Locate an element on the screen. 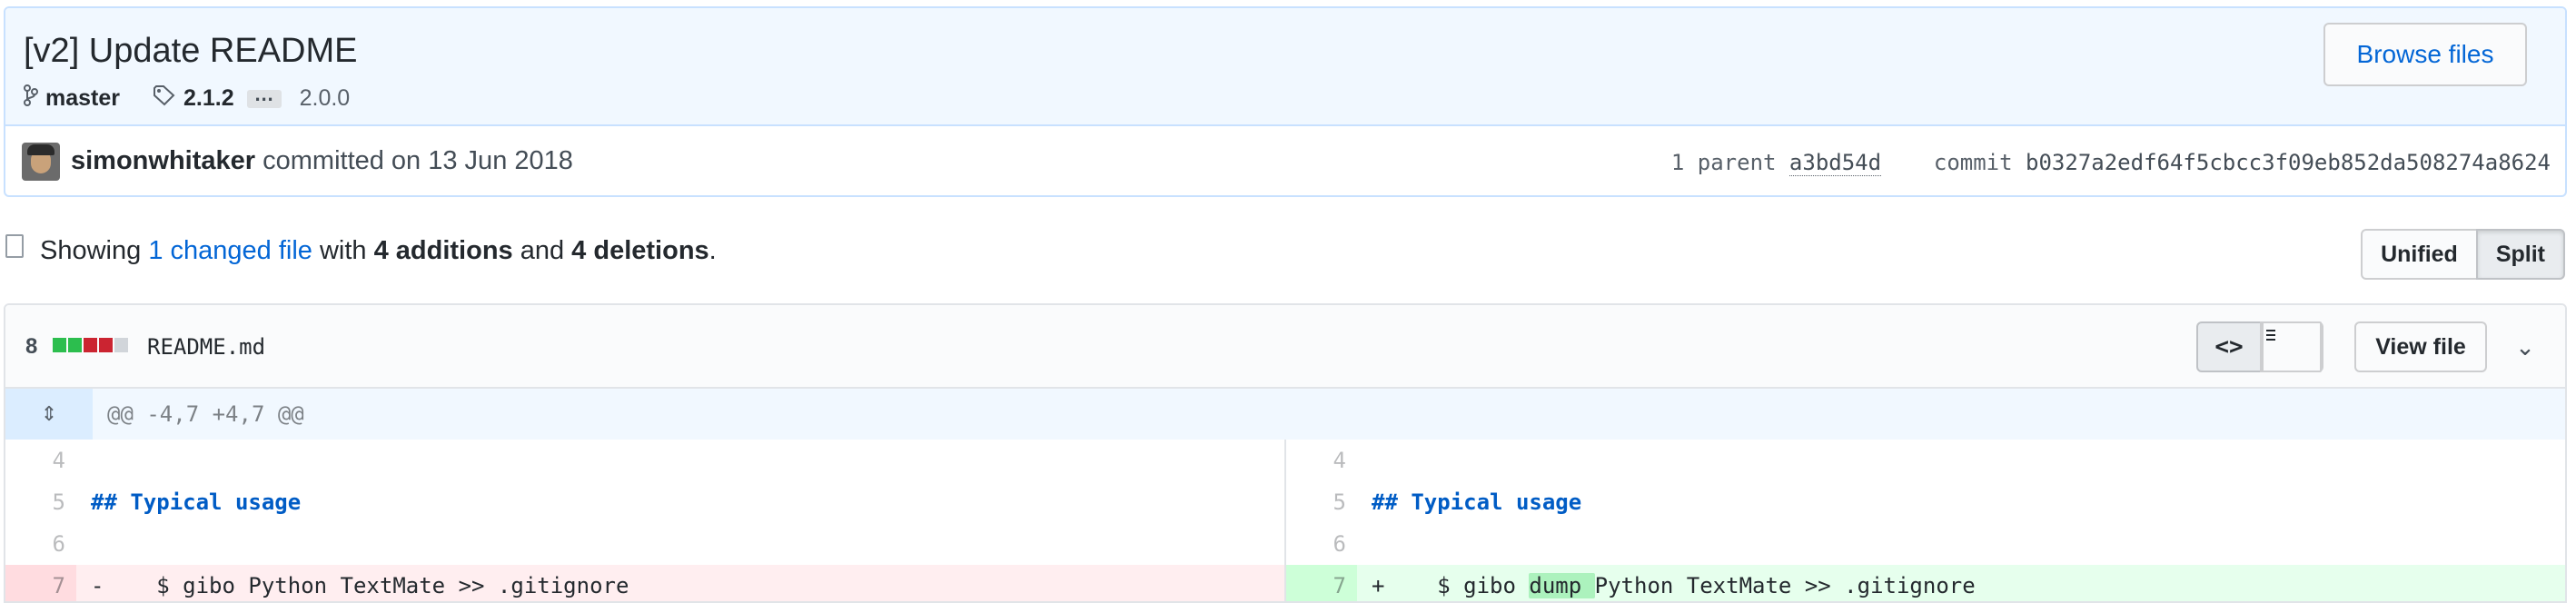  file-view-toggle: <> is located at coordinates (2259, 347).